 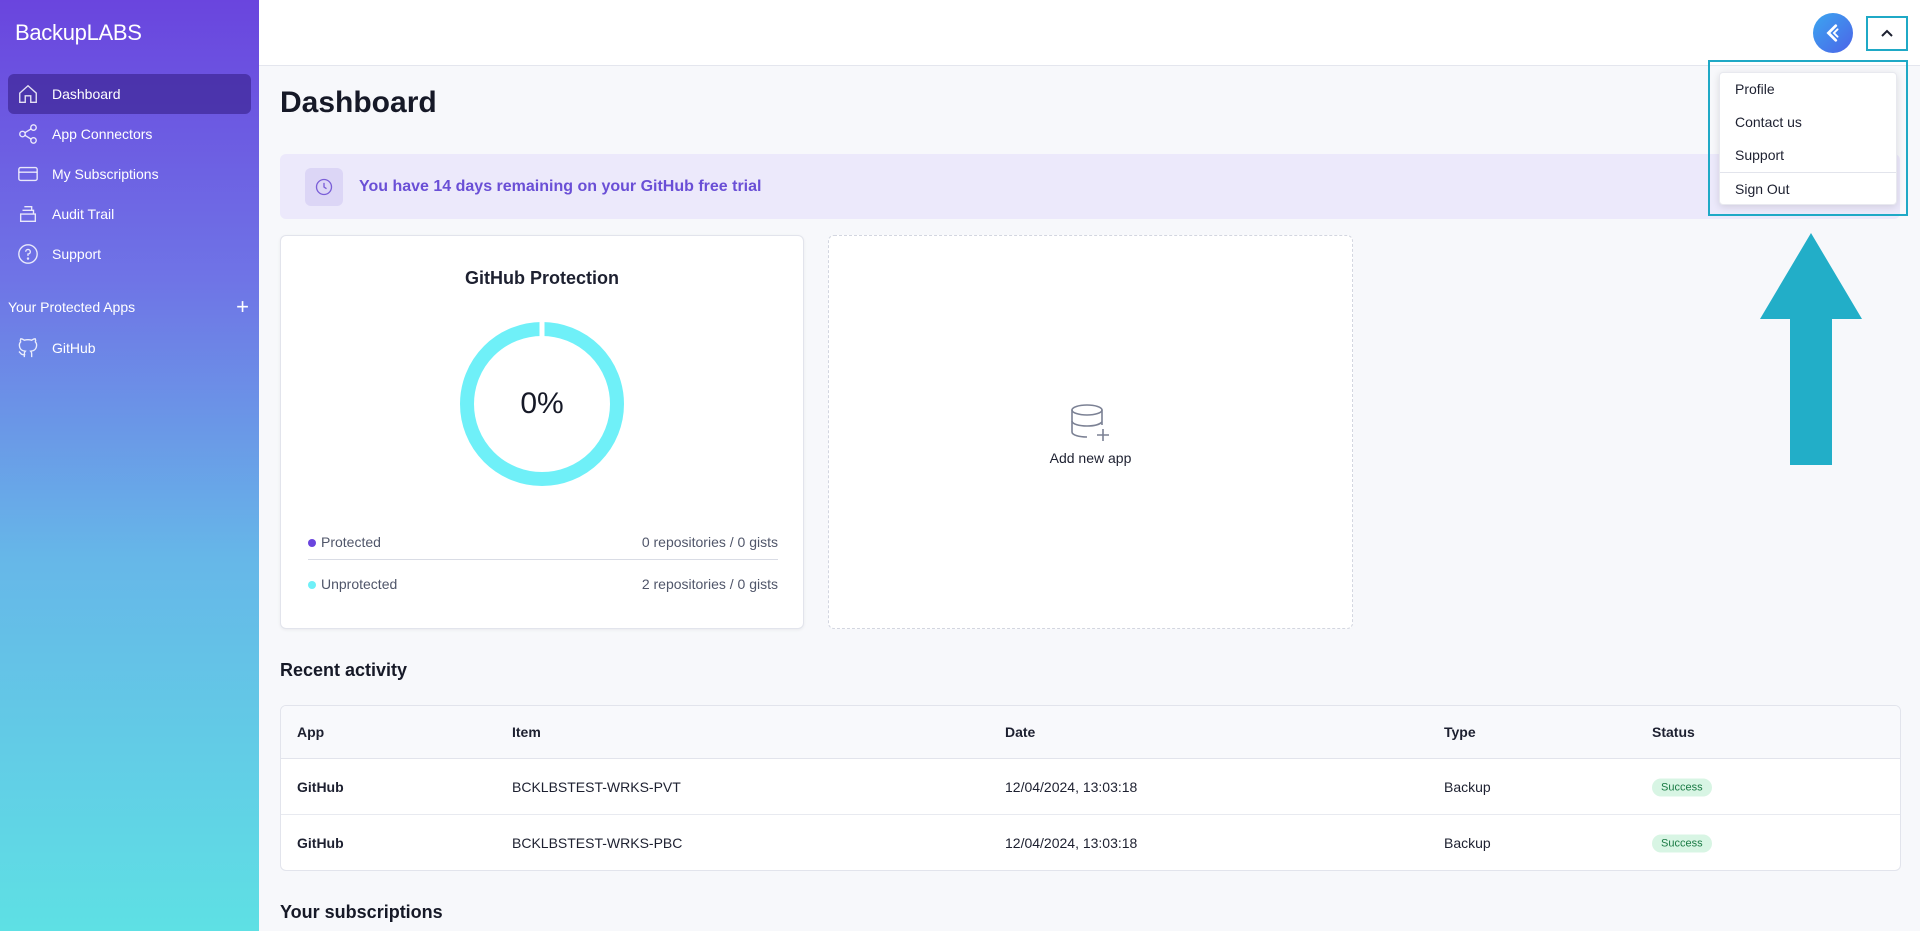 I want to click on legend-value: 2 repositories / 0 gists, so click(x=709, y=584).